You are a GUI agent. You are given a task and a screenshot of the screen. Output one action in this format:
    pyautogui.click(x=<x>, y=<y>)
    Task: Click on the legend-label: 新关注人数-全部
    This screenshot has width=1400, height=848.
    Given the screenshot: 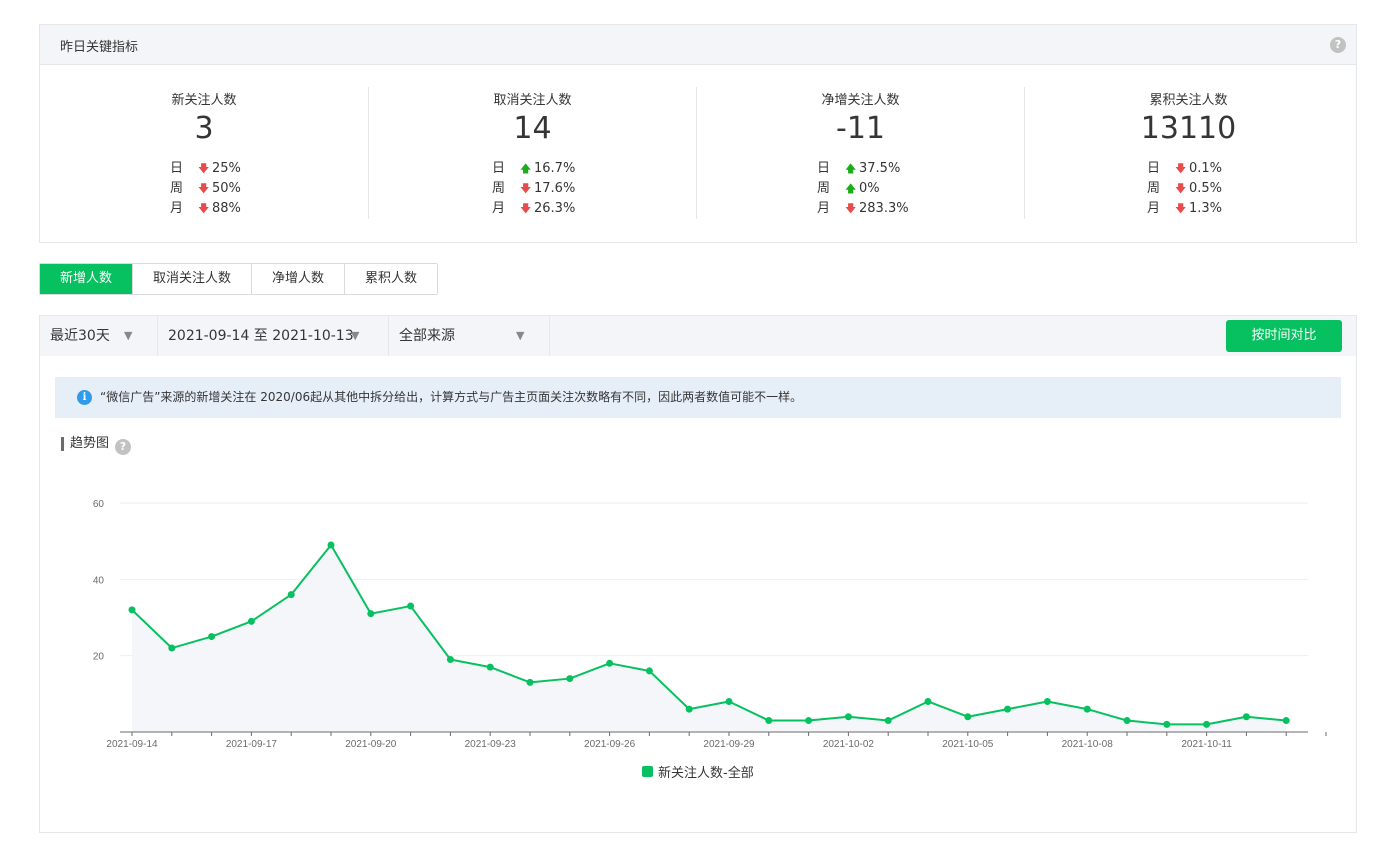 What is the action you would take?
    pyautogui.click(x=706, y=773)
    